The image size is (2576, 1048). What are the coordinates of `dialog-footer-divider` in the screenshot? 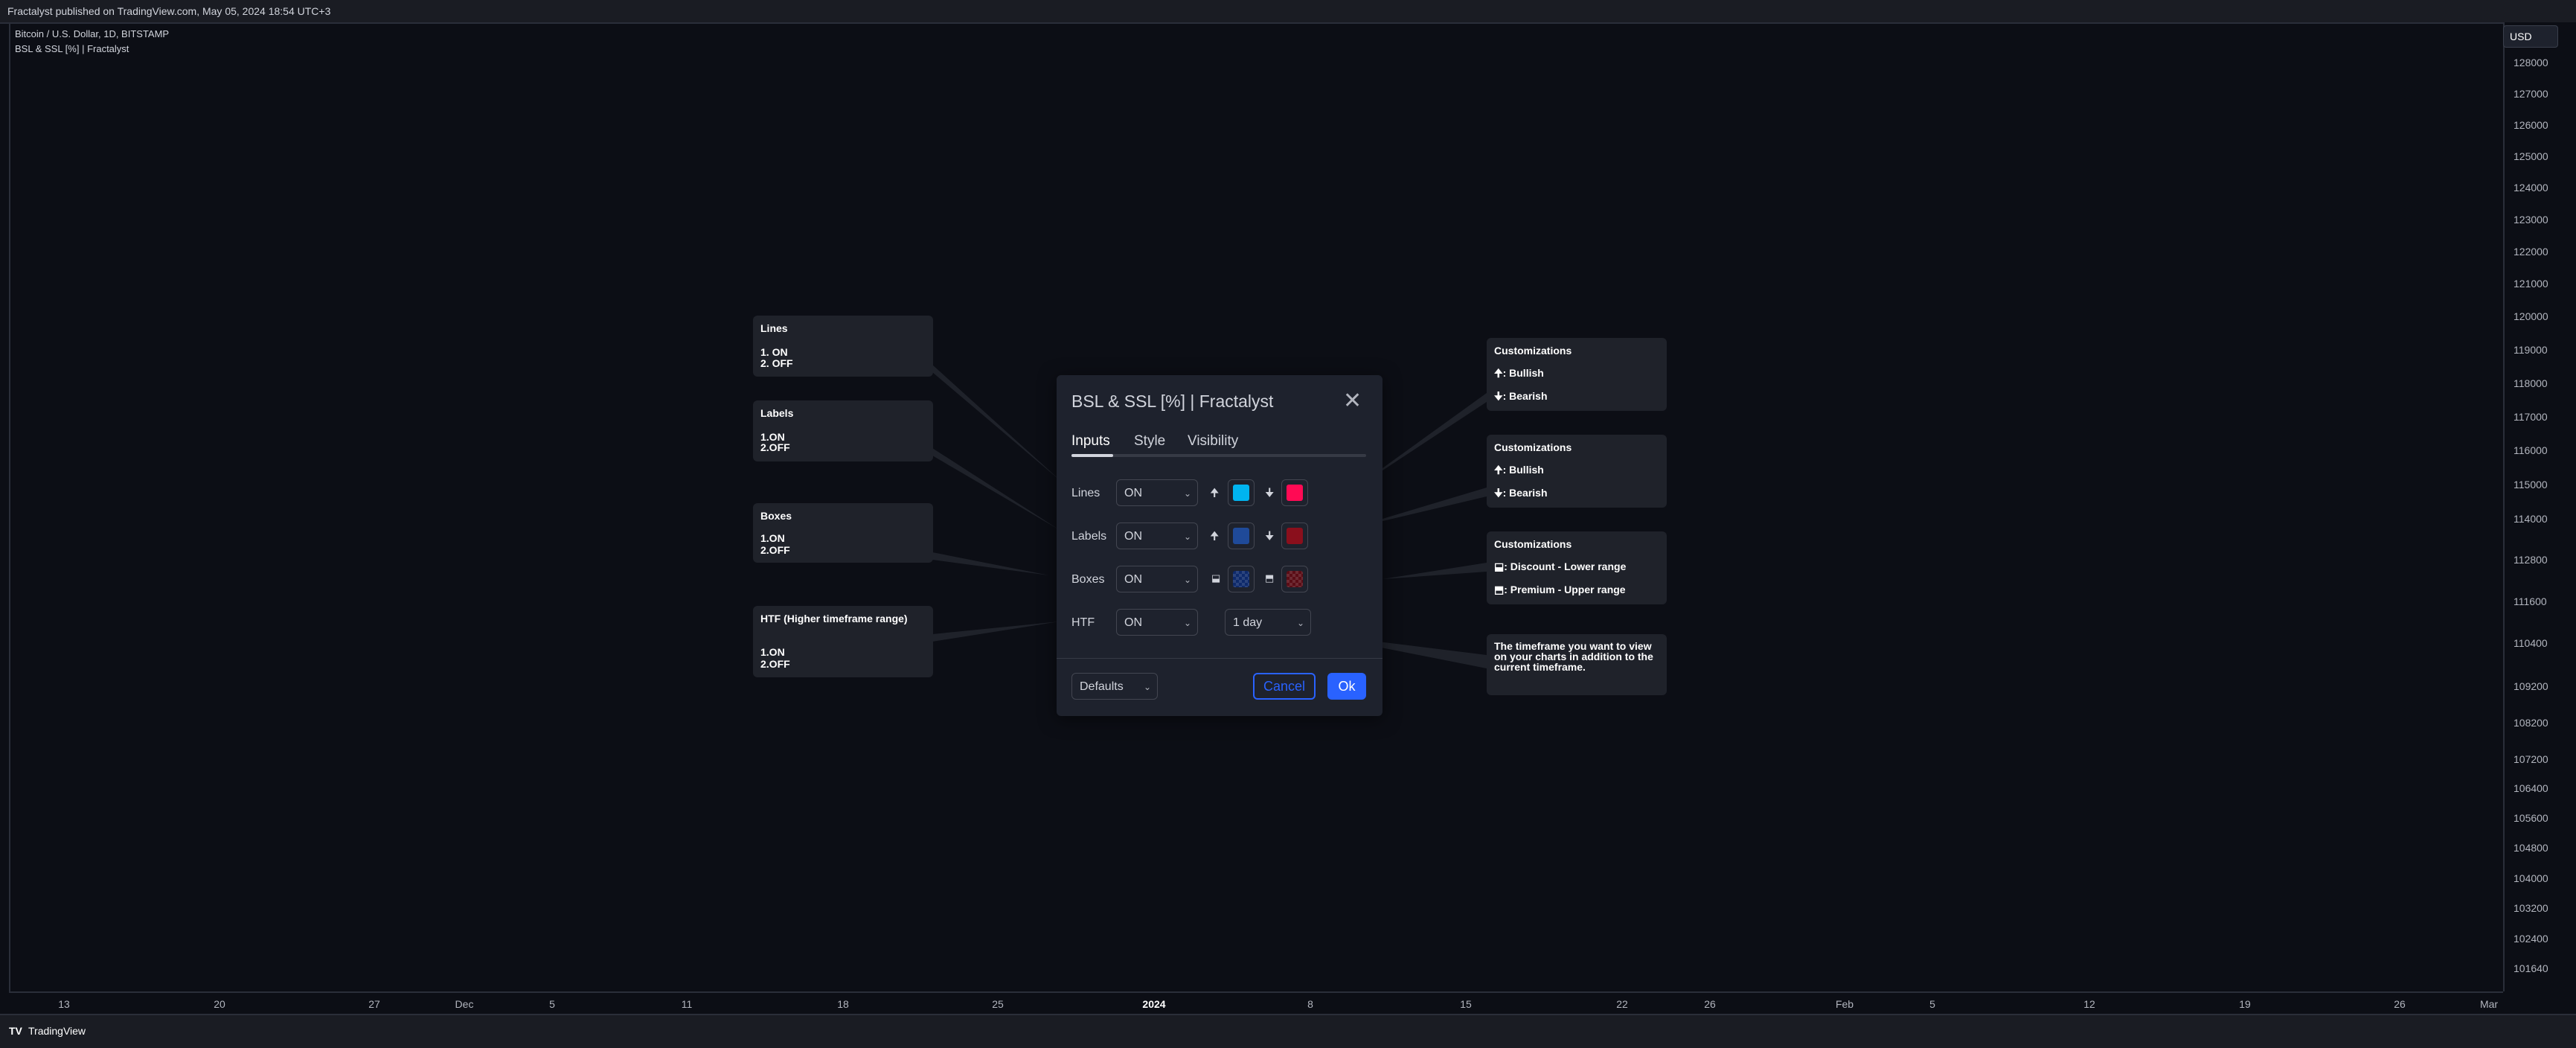 It's located at (1219, 658).